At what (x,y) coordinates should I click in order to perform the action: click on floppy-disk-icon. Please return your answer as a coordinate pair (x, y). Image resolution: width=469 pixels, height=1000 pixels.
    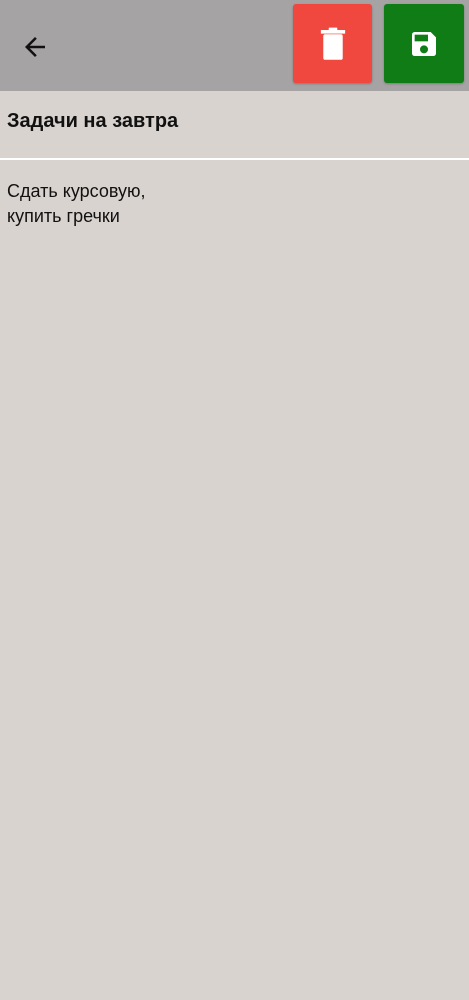
    Looking at the image, I should click on (424, 43).